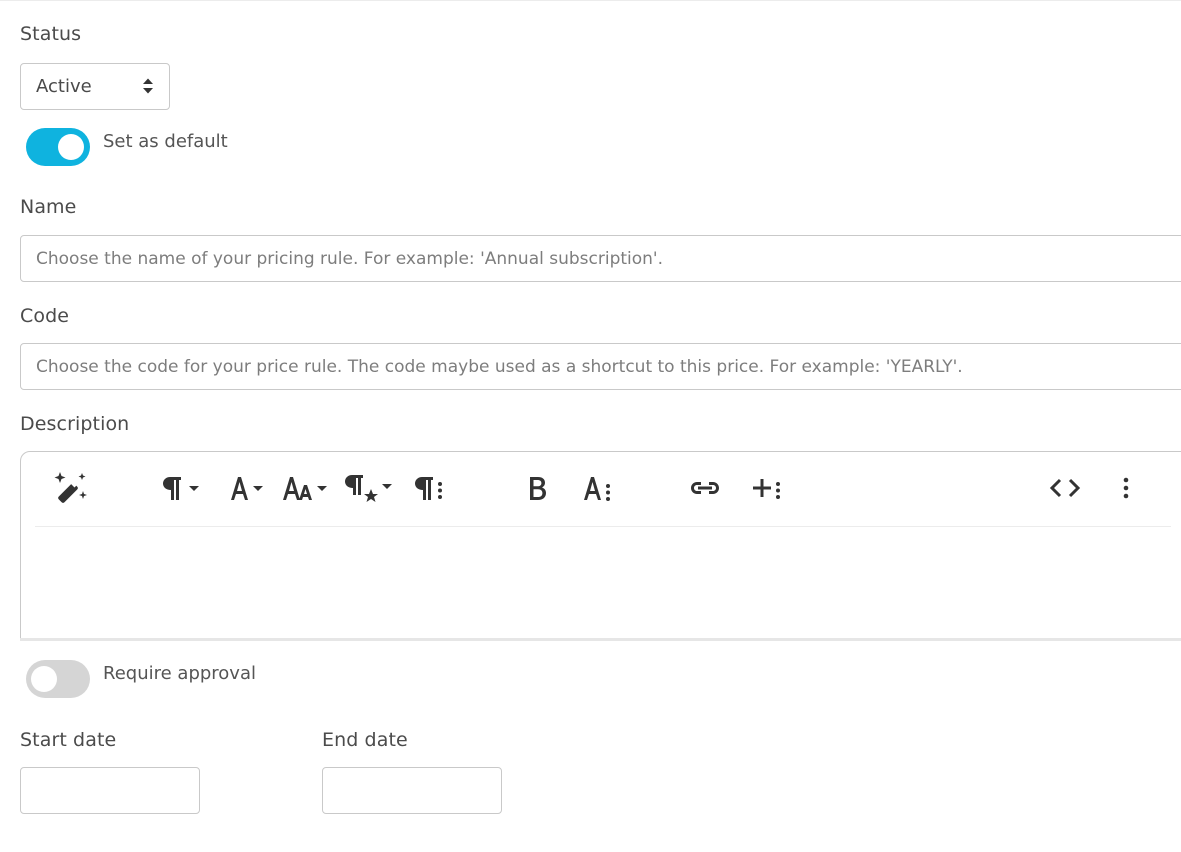 The height and width of the screenshot is (852, 1181). What do you see at coordinates (600, 639) in the screenshot?
I see `editor-bottom-border` at bounding box center [600, 639].